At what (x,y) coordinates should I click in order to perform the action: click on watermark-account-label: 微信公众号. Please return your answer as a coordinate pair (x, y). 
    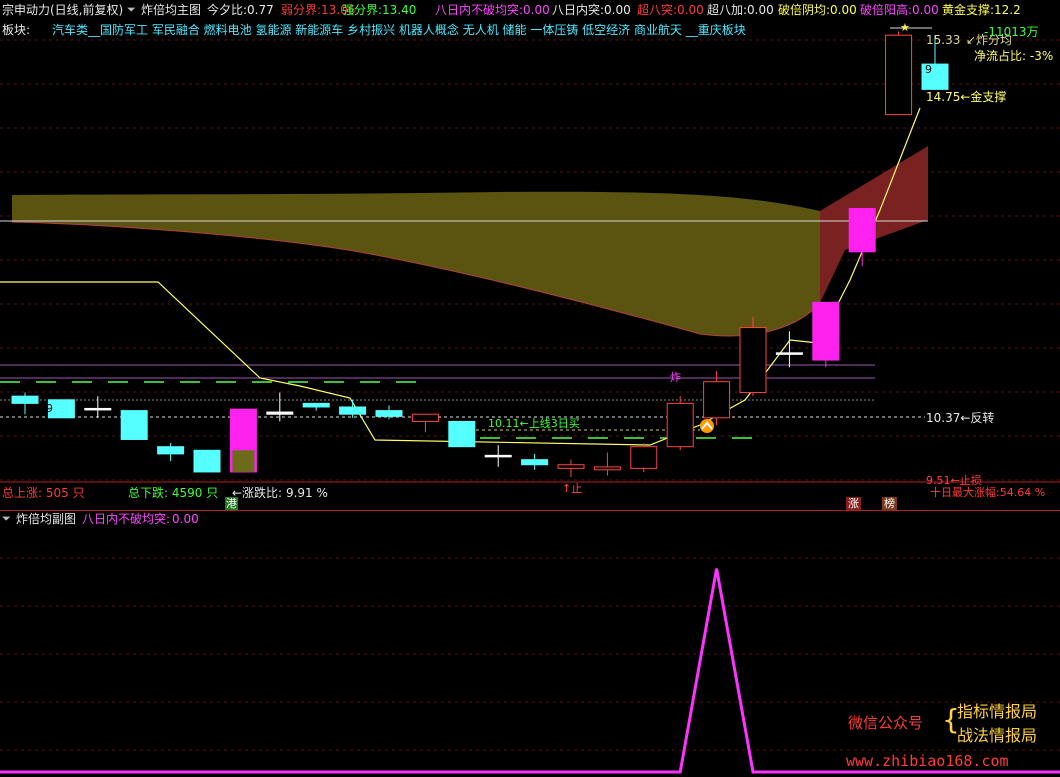
    Looking at the image, I should click on (886, 723).